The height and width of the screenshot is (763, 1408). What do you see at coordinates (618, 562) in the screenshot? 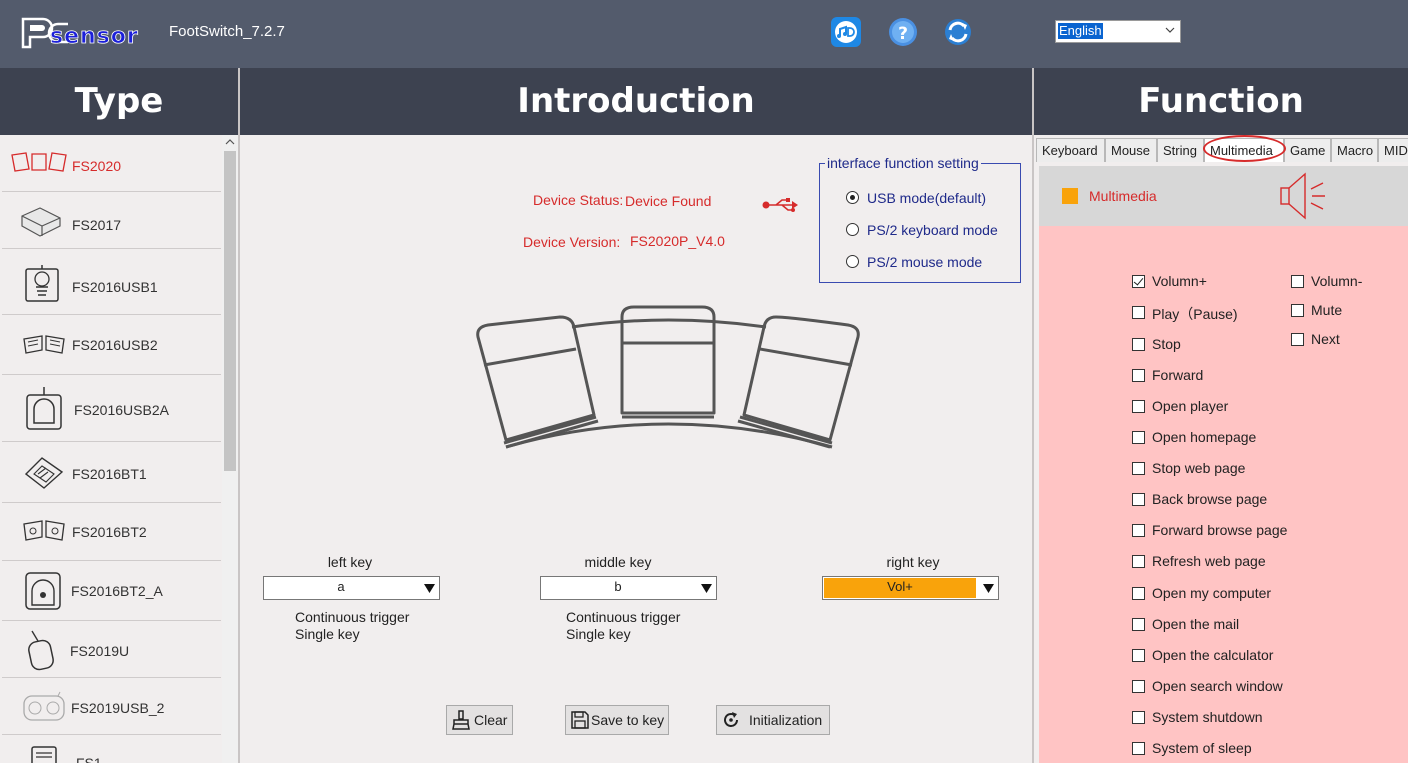
I see `middle-key-label: middle key` at bounding box center [618, 562].